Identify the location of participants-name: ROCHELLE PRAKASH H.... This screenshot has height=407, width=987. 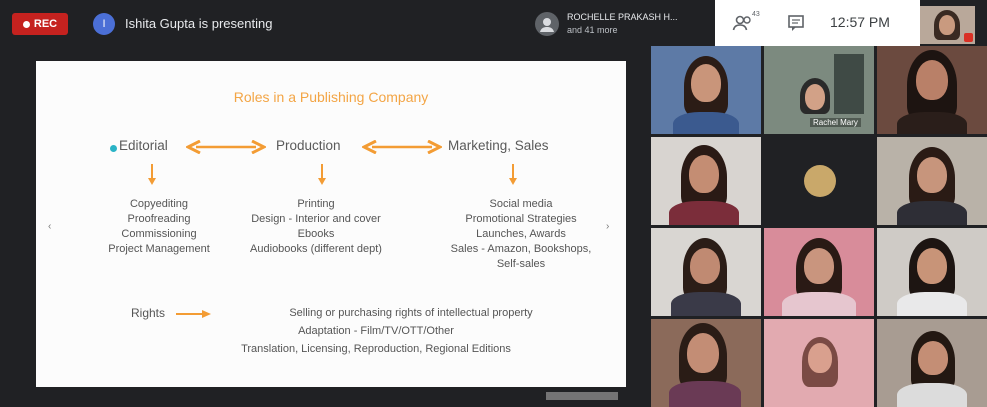
(622, 17).